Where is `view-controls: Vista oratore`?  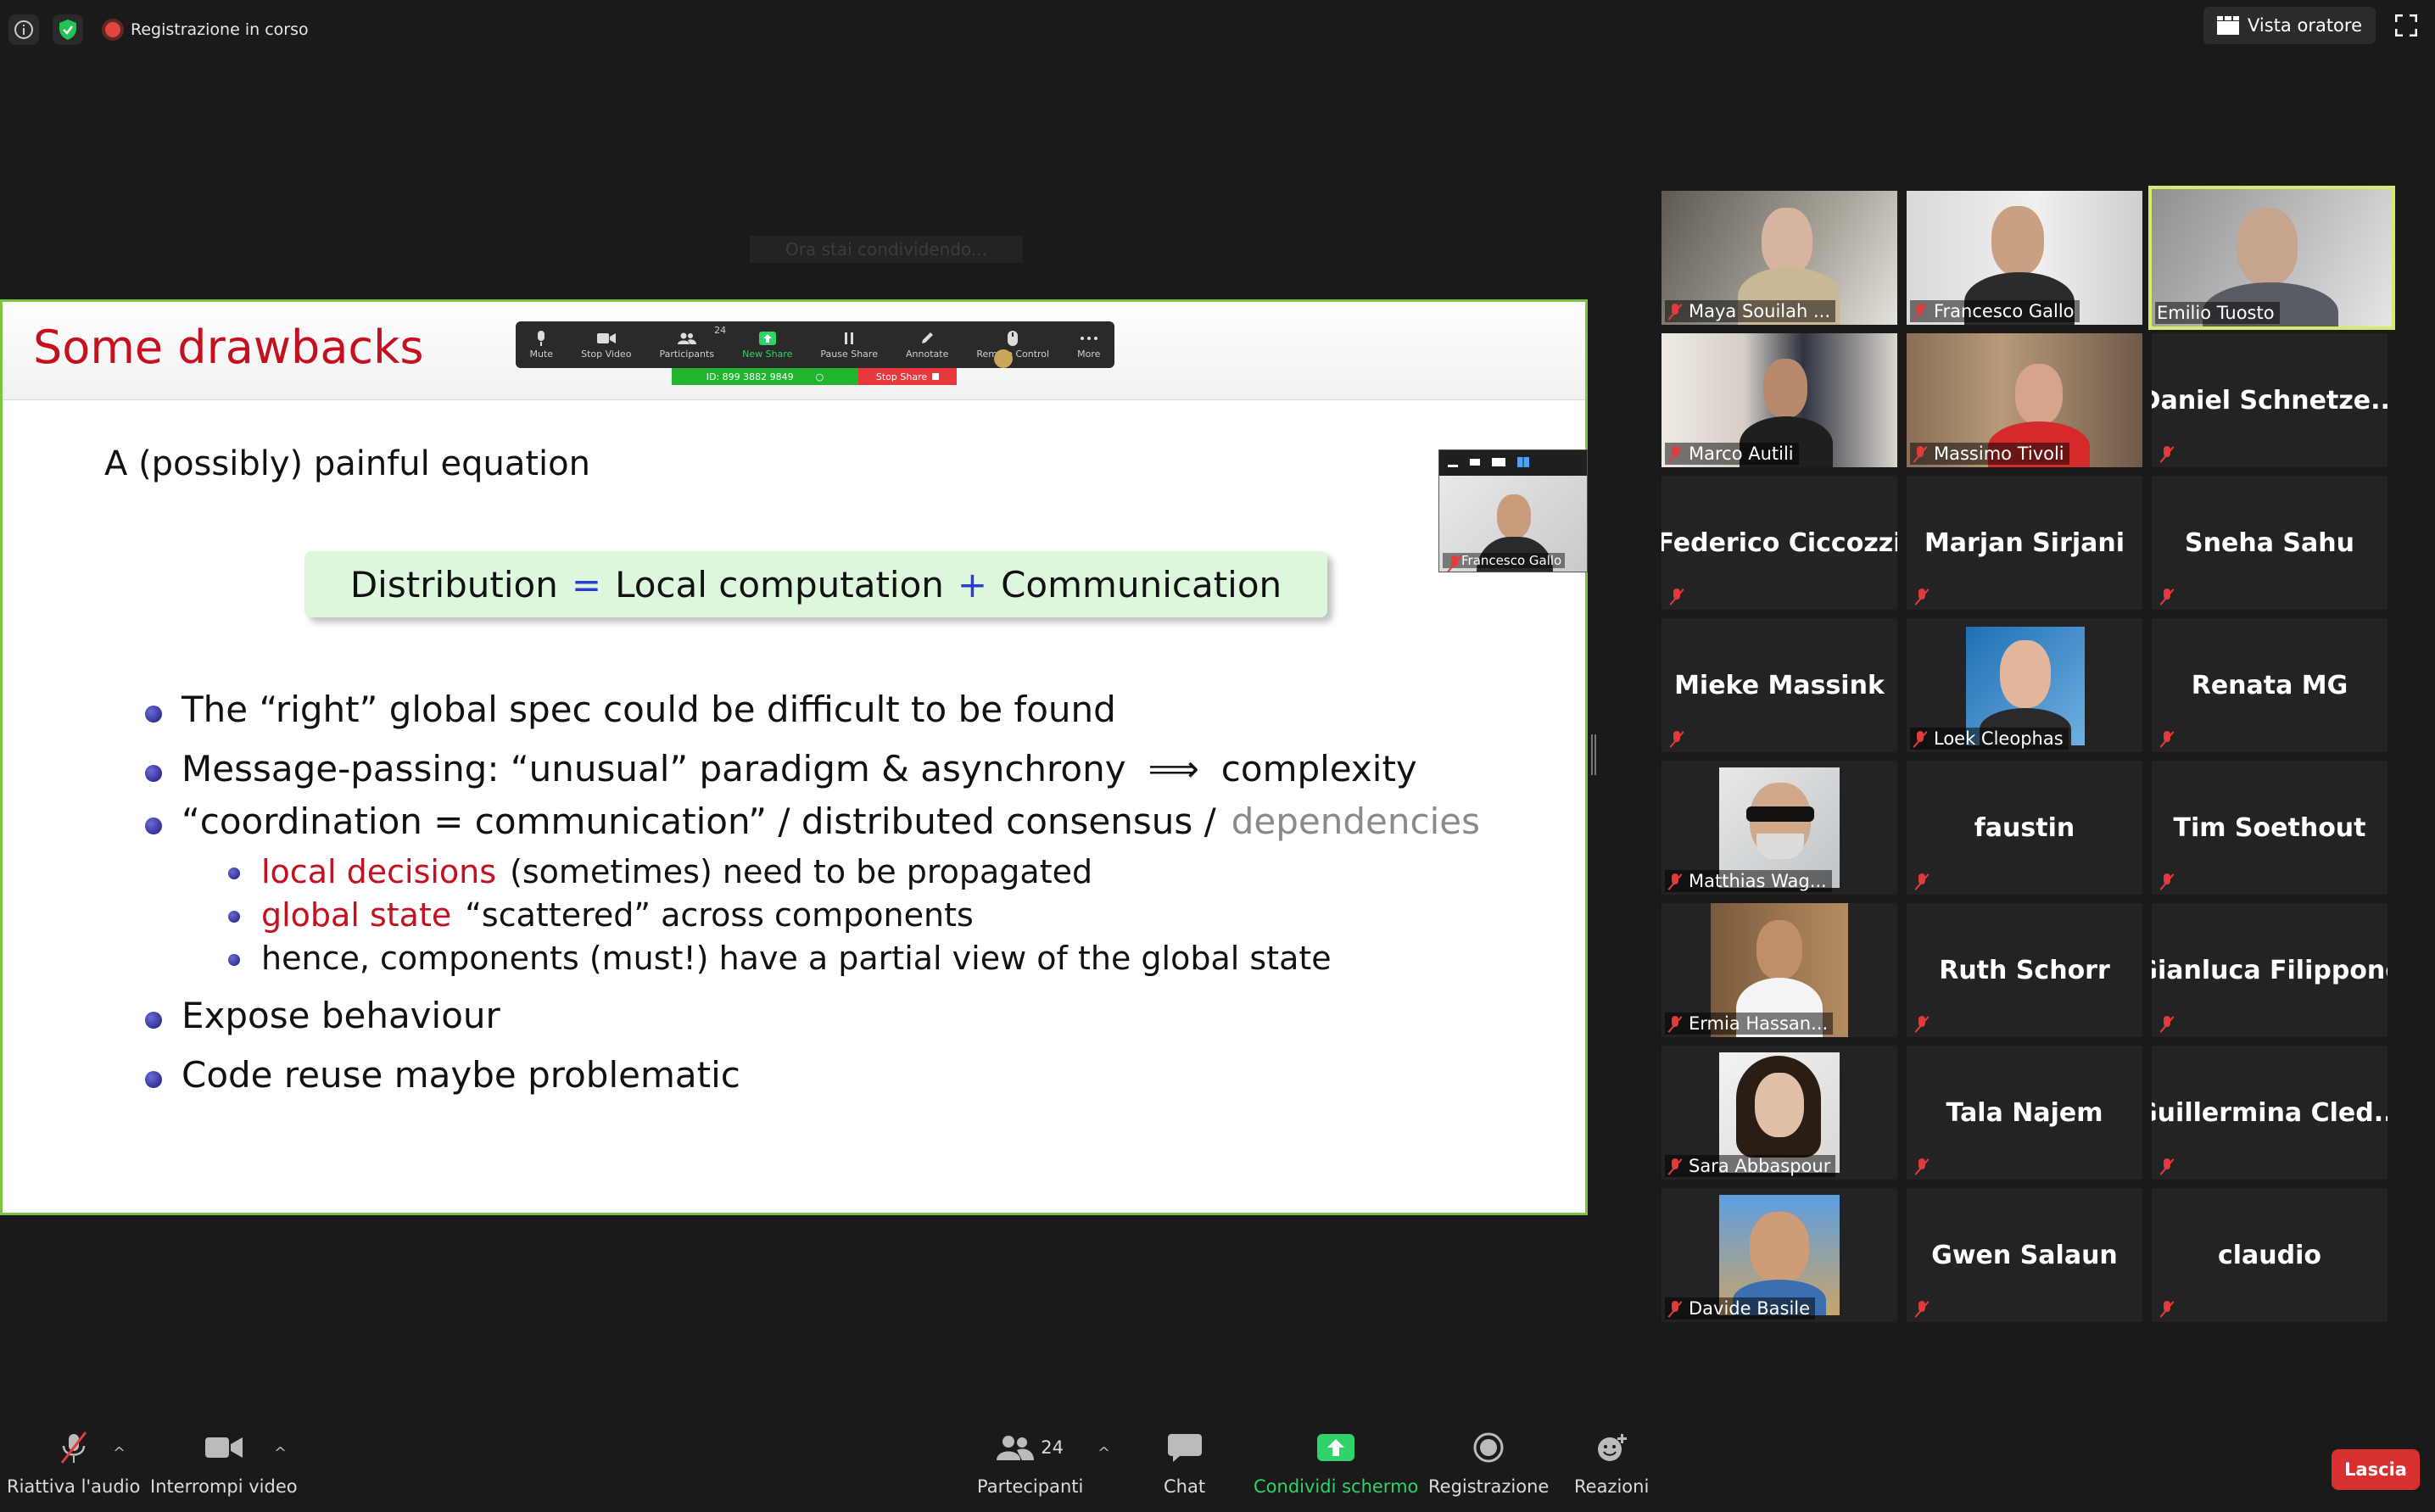 view-controls: Vista oratore is located at coordinates (2319, 25).